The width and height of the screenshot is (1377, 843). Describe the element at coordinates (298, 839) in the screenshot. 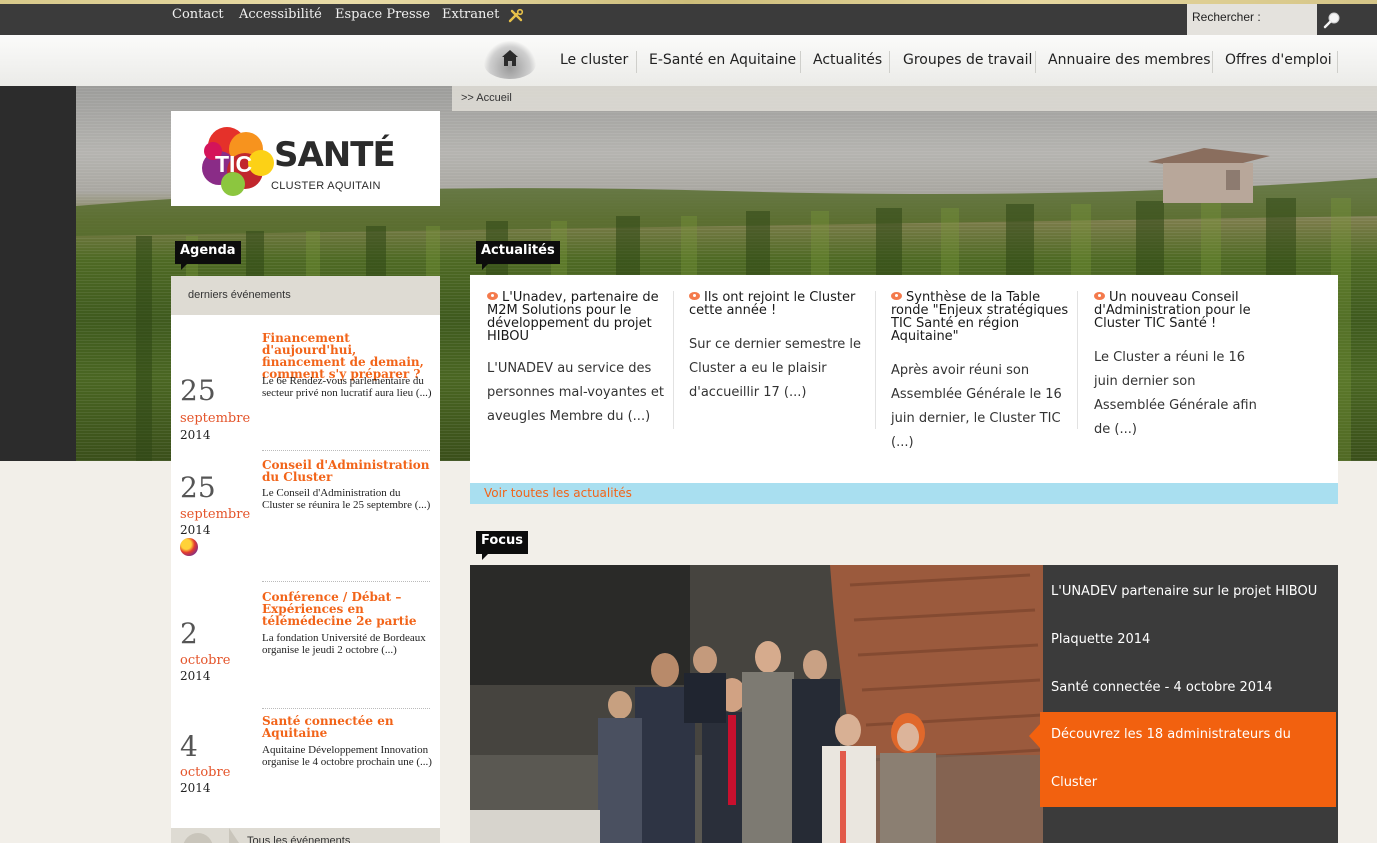

I see `all-events-link: Tous les événements` at that location.